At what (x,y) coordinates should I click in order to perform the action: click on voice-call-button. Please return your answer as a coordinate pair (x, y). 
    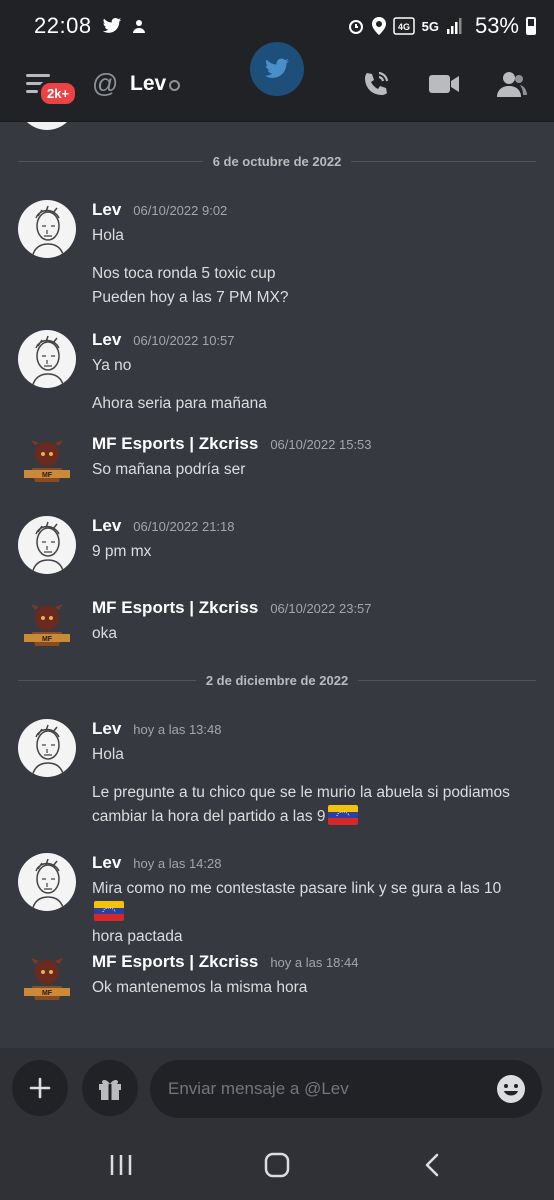
    Looking at the image, I should click on (376, 84).